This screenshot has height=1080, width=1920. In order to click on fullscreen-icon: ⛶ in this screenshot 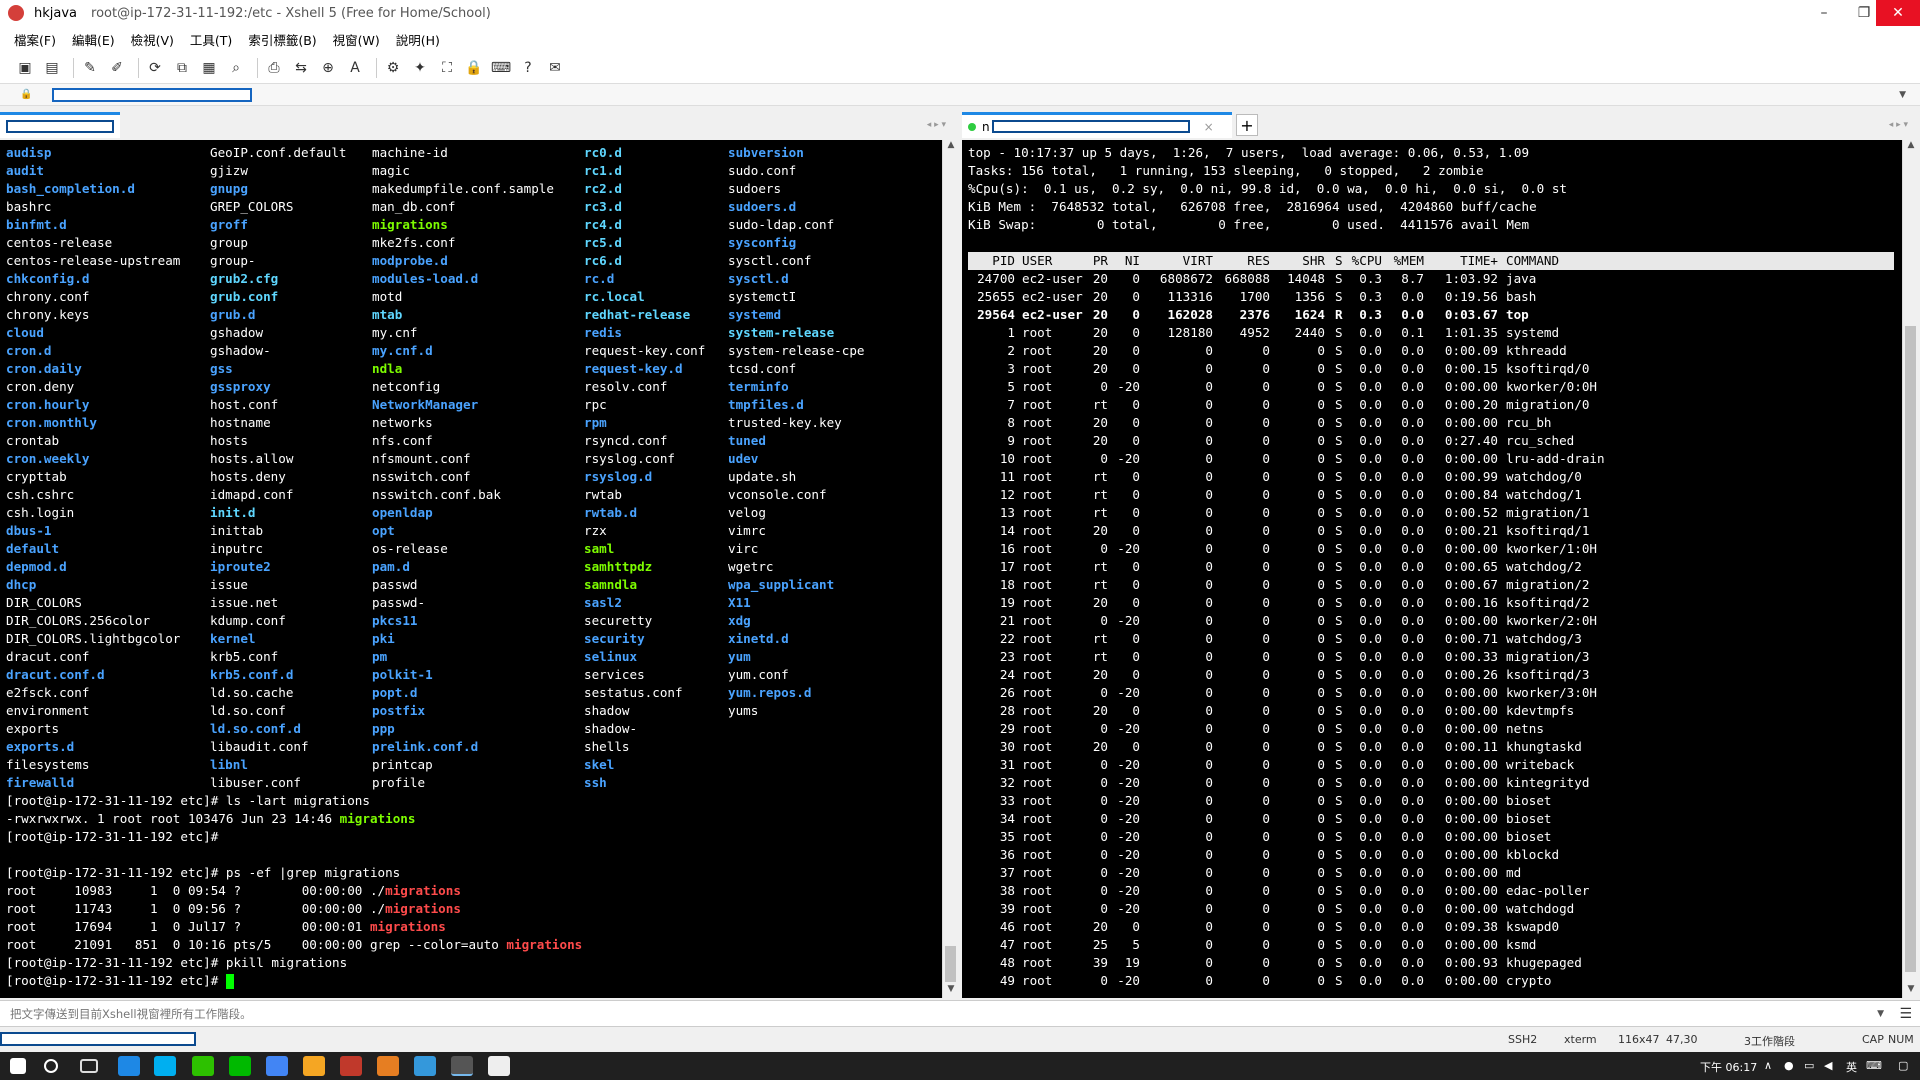, I will do `click(447, 68)`.